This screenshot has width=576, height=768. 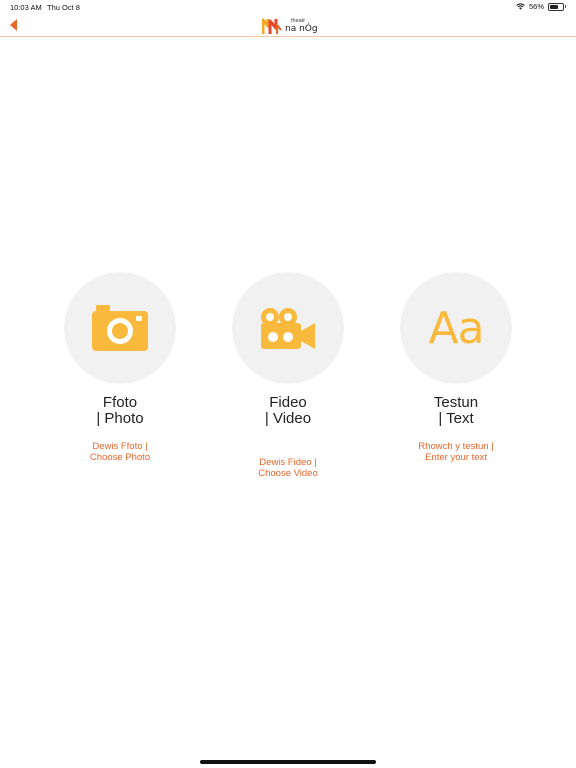 I want to click on option-video: Fideo | Video Dewis Fideo | Choose Video, so click(x=288, y=375).